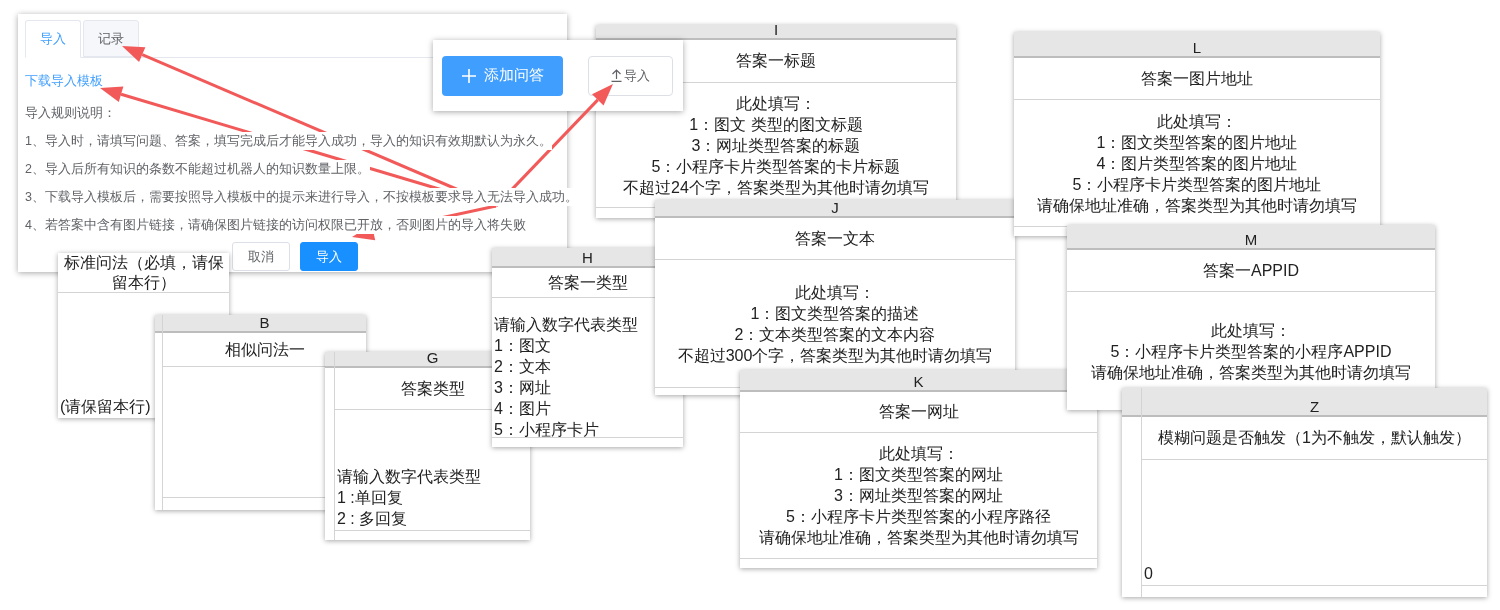 This screenshot has width=1500, height=610. I want to click on cell-text: 3：网址, so click(522, 388).